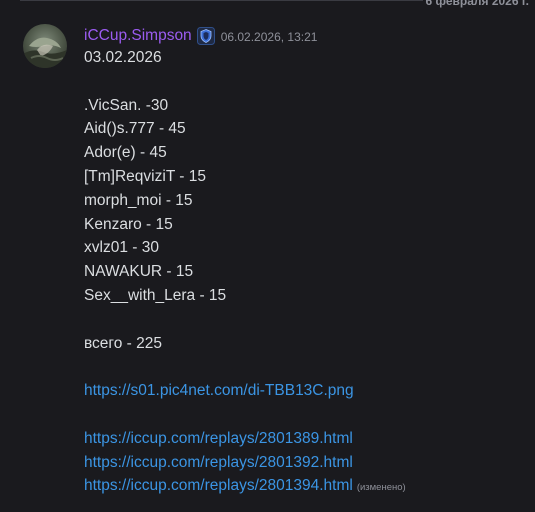  What do you see at coordinates (138, 200) in the screenshot?
I see `message-line: morph_moi - 15` at bounding box center [138, 200].